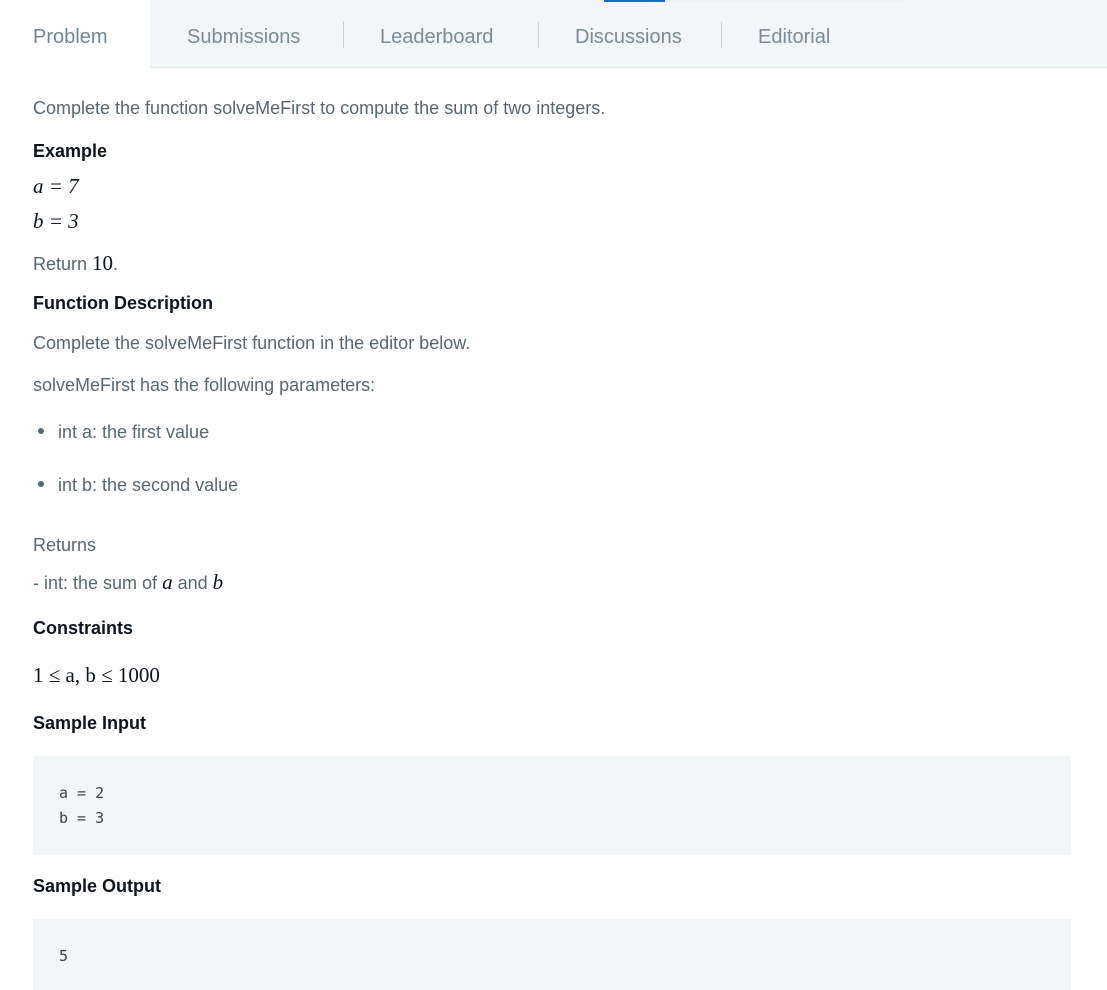 The height and width of the screenshot is (990, 1107). Describe the element at coordinates (628, 33) in the screenshot. I see `tab-discussions: Discussions` at that location.